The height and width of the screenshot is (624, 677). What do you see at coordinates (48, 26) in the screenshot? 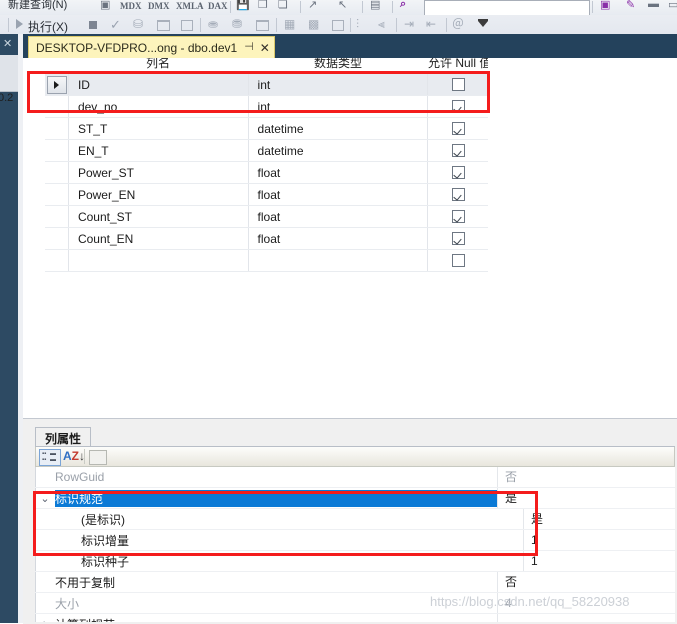
I see `execute-button: 执行(X)` at bounding box center [48, 26].